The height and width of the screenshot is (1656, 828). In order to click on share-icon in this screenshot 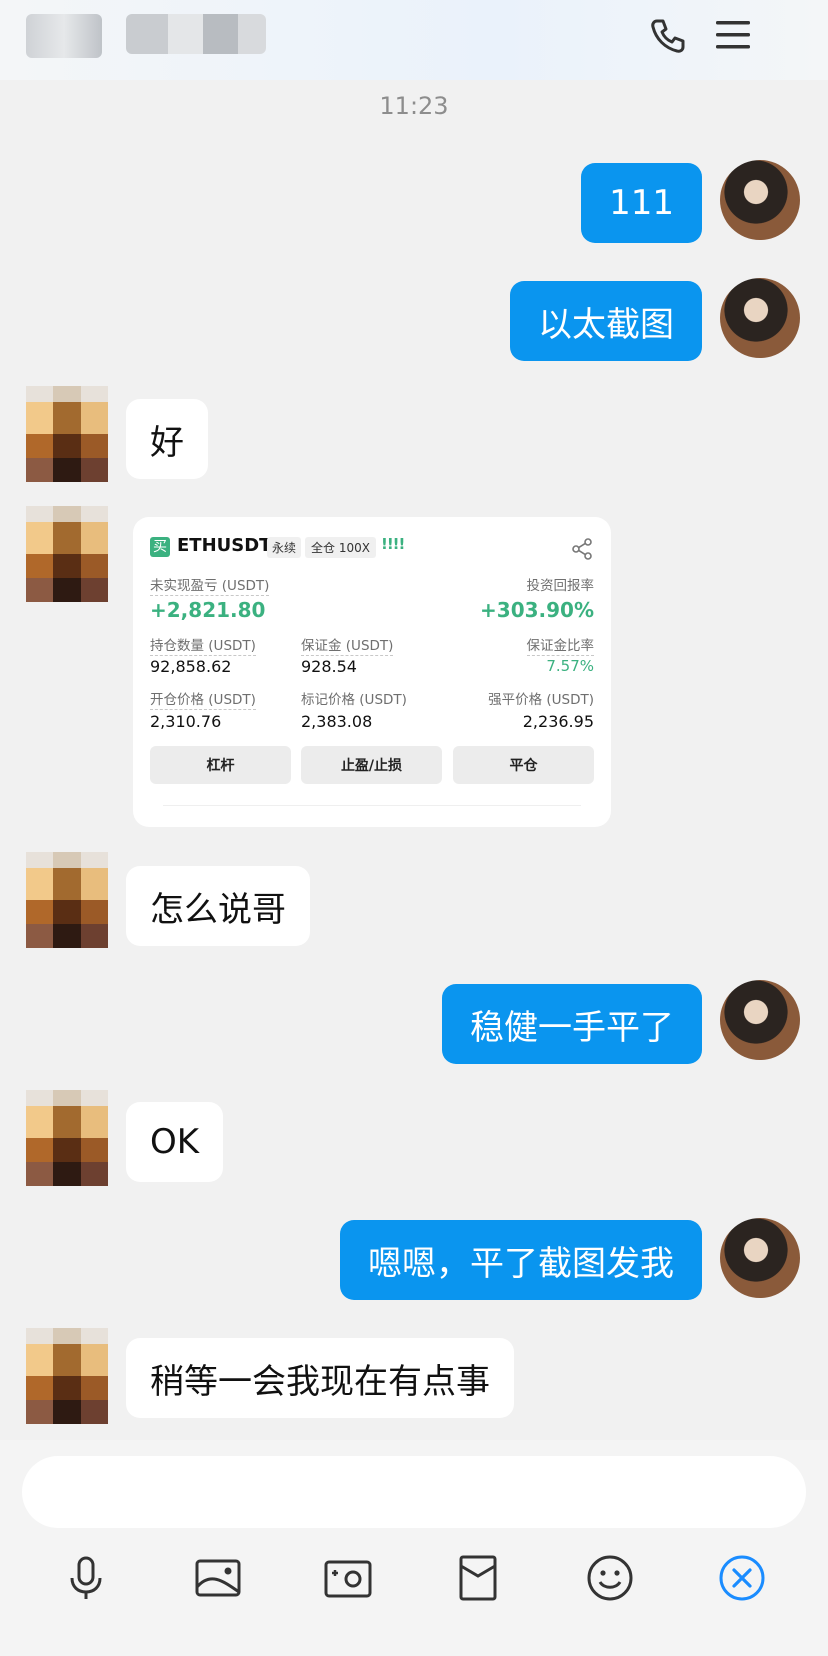, I will do `click(582, 549)`.